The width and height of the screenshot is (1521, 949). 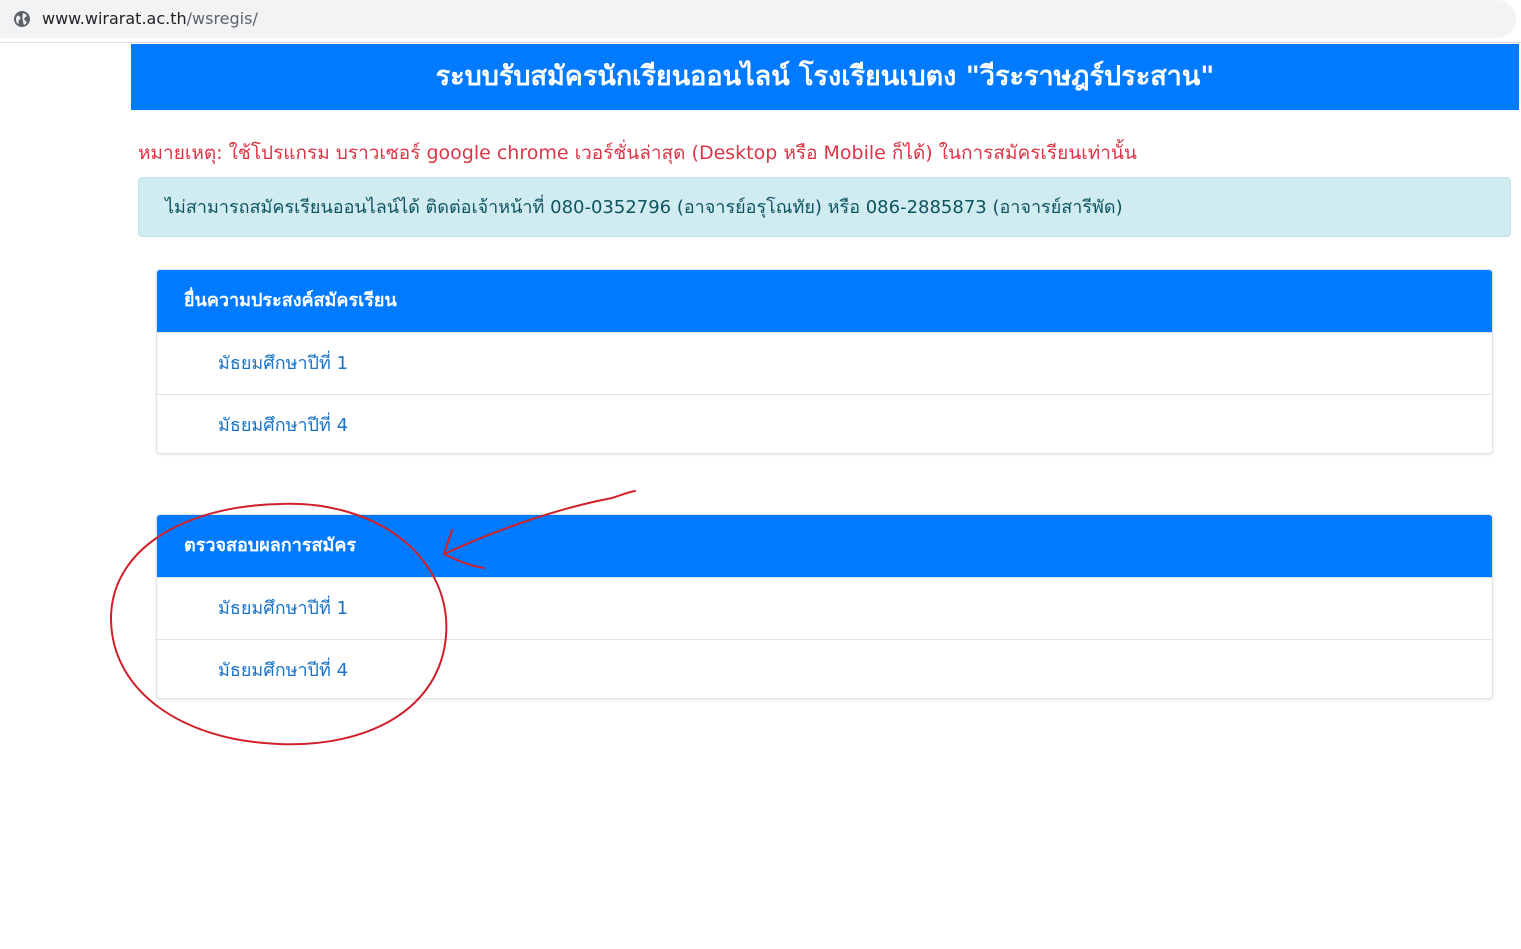 I want to click on apply-card-header: ยื่นความประสงค์สมัครเรียน, so click(x=824, y=301).